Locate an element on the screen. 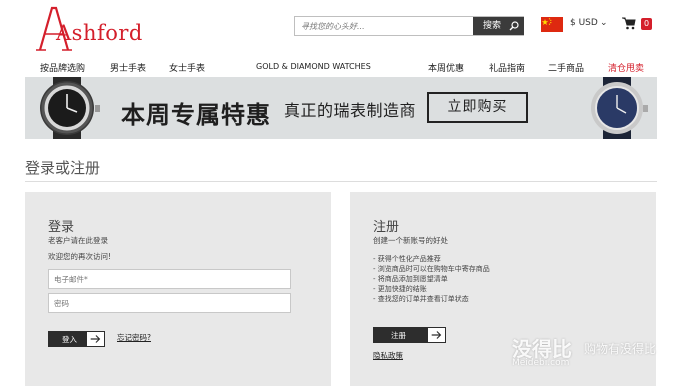 The image size is (700, 386). search-button-label: 搜索 is located at coordinates (492, 26).